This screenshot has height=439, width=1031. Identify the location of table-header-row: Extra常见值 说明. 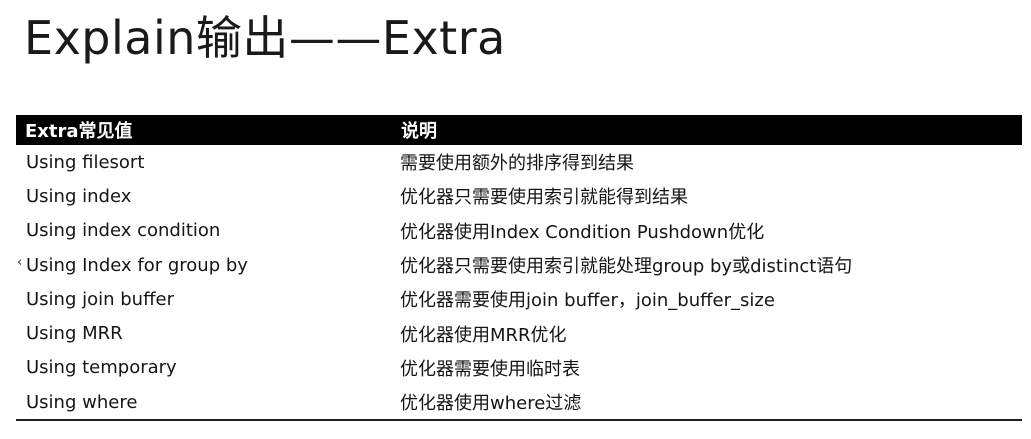
(519, 130).